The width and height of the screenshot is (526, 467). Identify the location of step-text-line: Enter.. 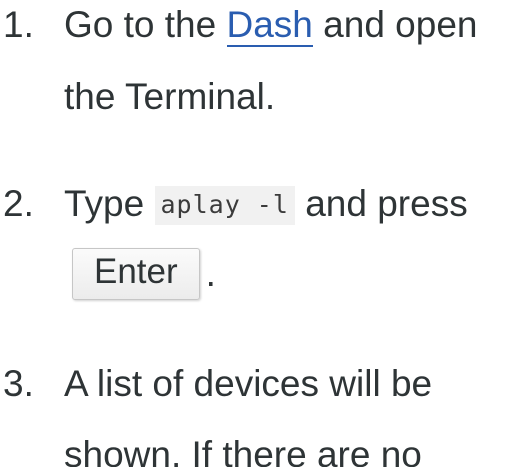
(144, 274).